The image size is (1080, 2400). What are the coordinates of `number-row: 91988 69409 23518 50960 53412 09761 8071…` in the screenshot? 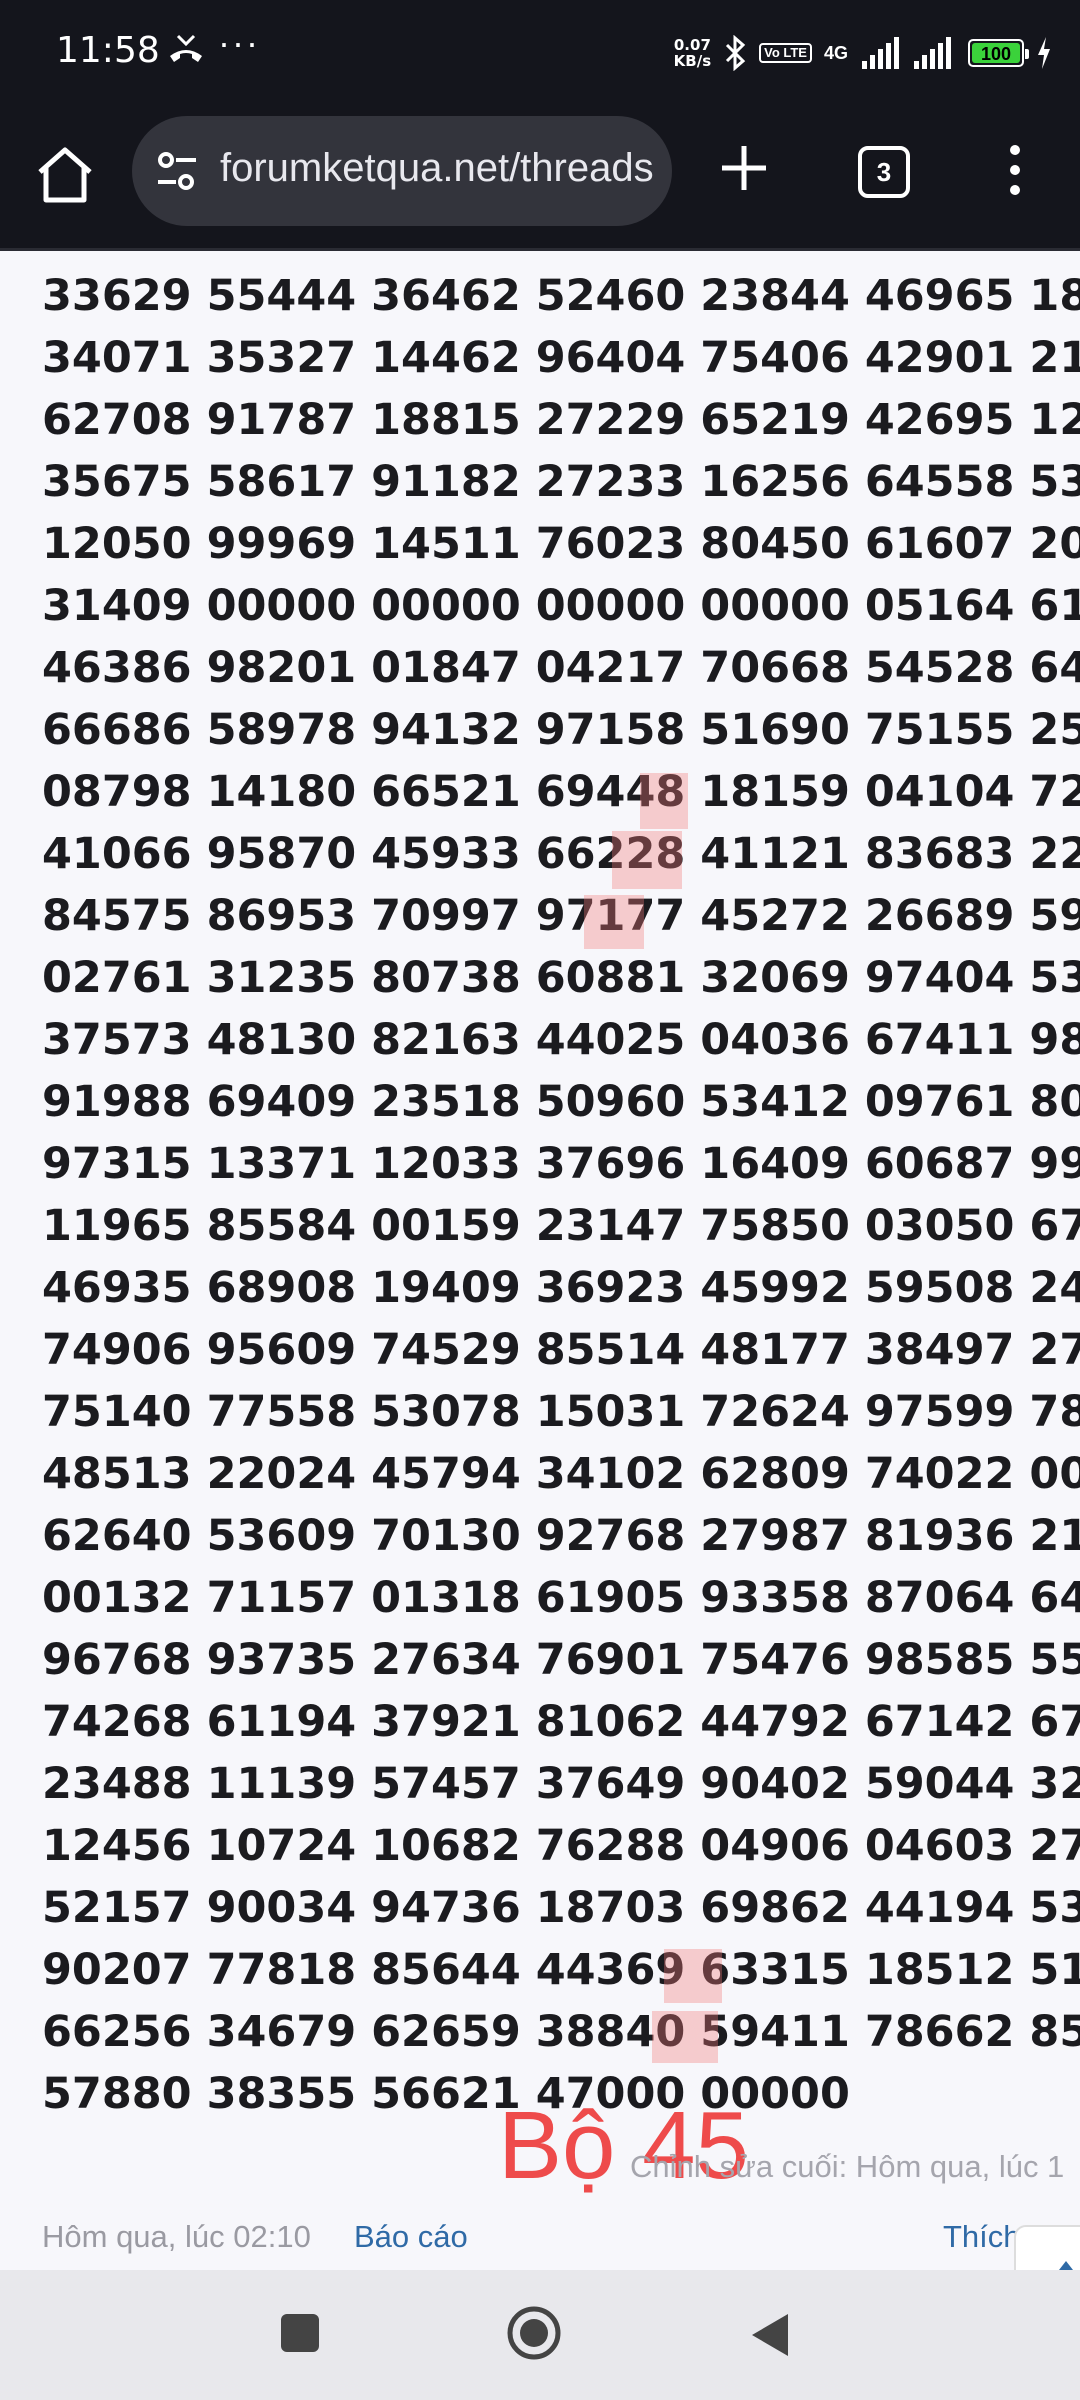 It's located at (561, 1102).